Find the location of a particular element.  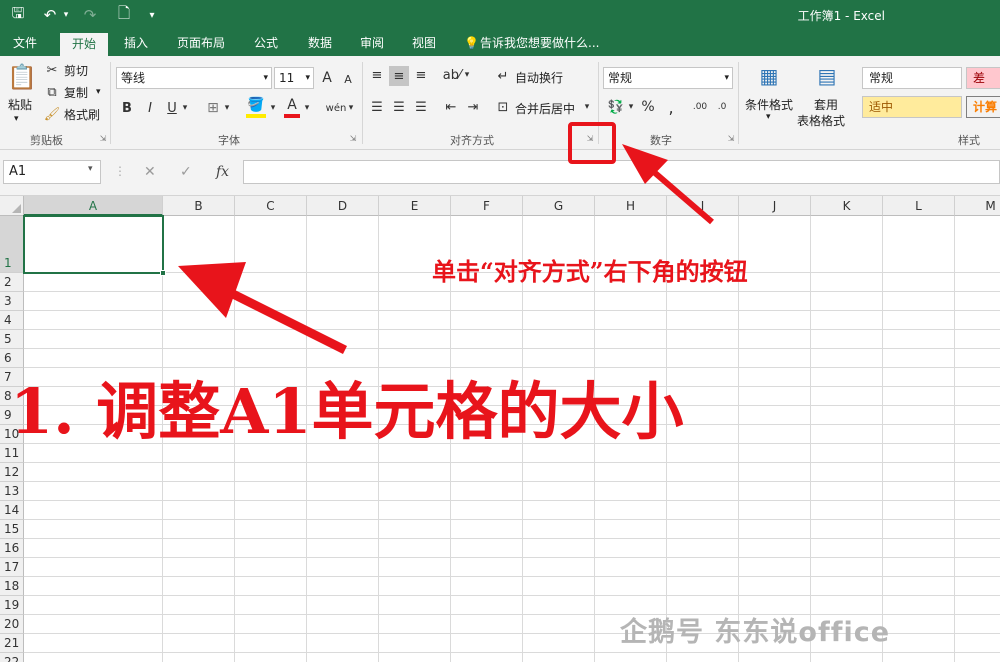

hint-annotation: 单击“对齐方式”右下角的按钮 is located at coordinates (590, 271).